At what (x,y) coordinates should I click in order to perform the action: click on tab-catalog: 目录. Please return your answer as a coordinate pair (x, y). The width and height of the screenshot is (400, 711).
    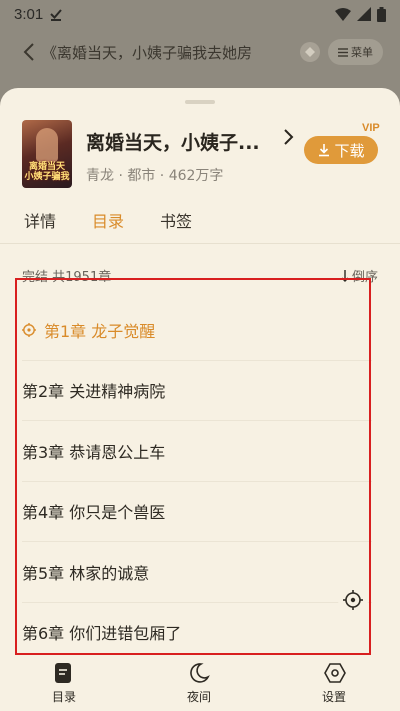
    Looking at the image, I should click on (108, 220).